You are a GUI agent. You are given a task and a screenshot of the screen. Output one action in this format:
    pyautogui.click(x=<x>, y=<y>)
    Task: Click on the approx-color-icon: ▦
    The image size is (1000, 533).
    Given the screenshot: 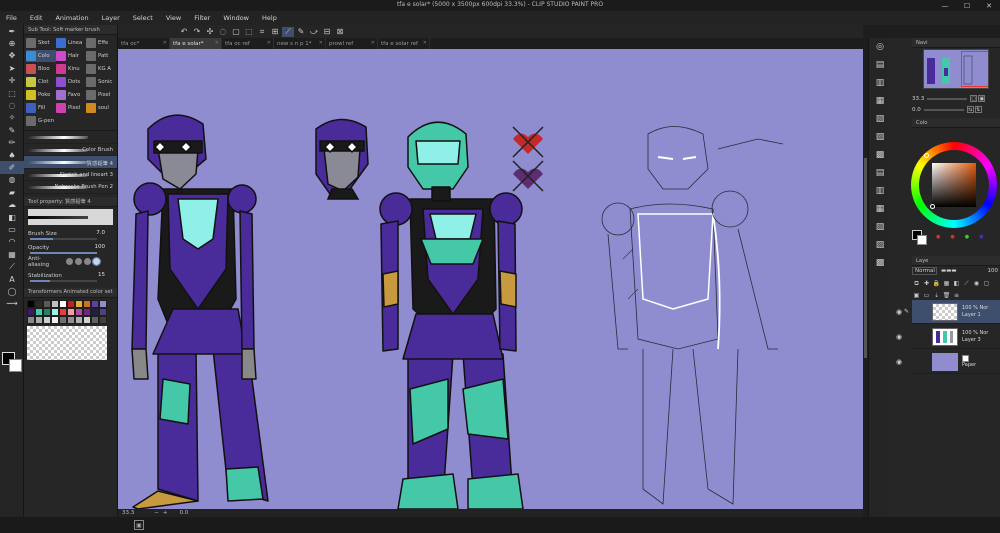 What is the action you would take?
    pyautogui.click(x=880, y=209)
    